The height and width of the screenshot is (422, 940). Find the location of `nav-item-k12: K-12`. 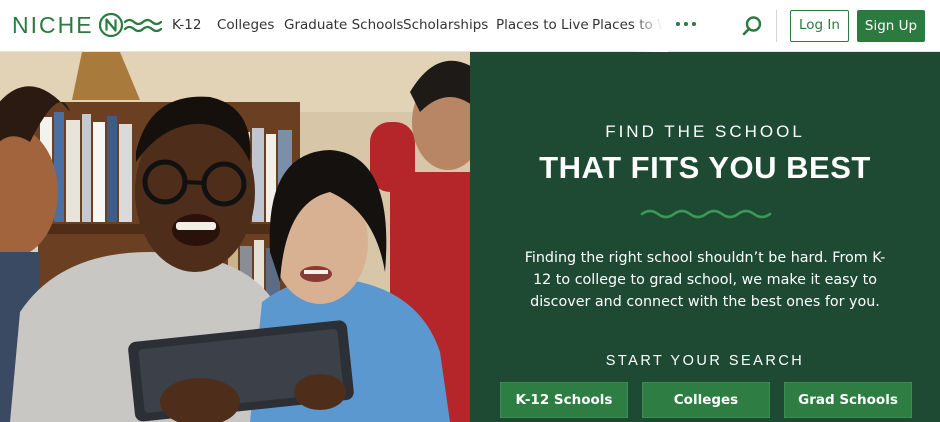

nav-item-k12: K-12 is located at coordinates (187, 25).